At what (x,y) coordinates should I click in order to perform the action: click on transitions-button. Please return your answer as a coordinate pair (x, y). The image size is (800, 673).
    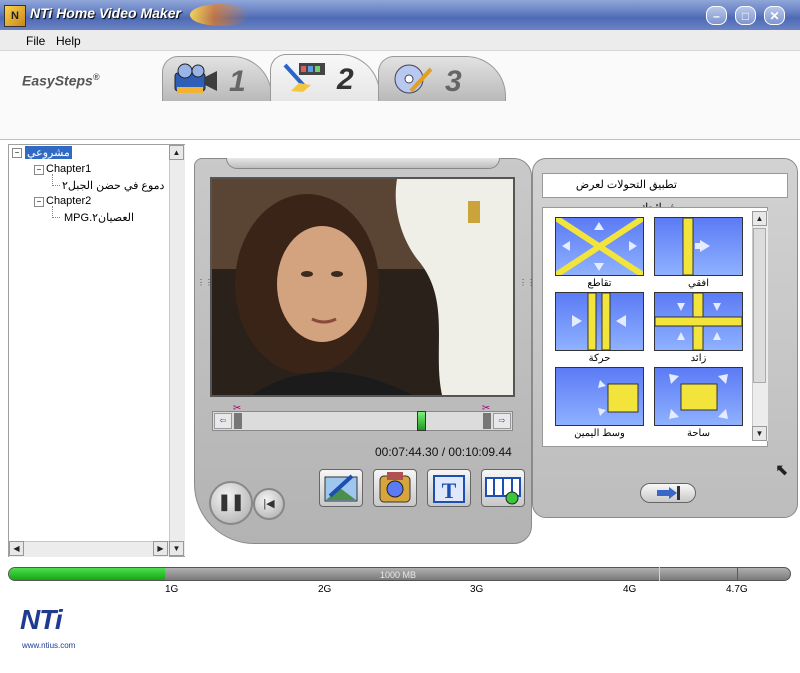
    Looking at the image, I should click on (395, 488).